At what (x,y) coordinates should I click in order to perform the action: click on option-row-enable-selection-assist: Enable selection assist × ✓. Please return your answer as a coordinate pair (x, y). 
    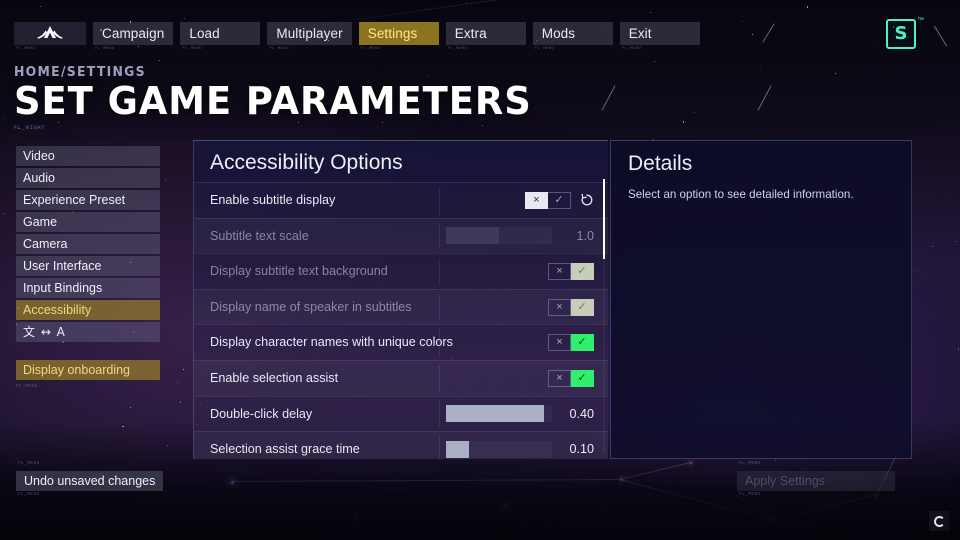
    Looking at the image, I should click on (401, 377).